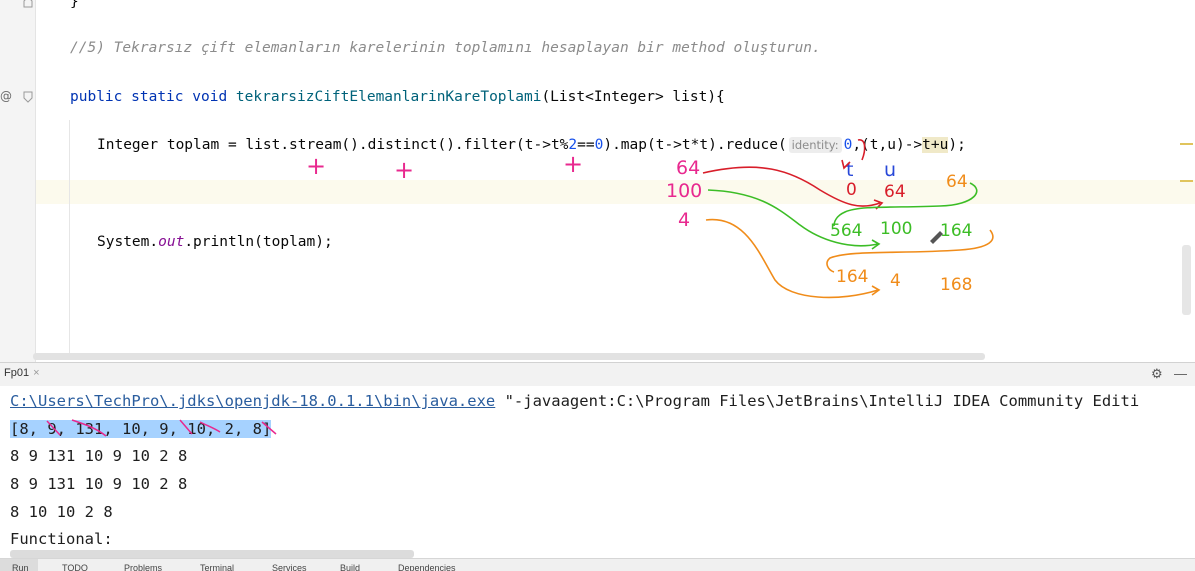  Describe the element at coordinates (1180, 373) in the screenshot. I see `minimize-icon: —` at that location.